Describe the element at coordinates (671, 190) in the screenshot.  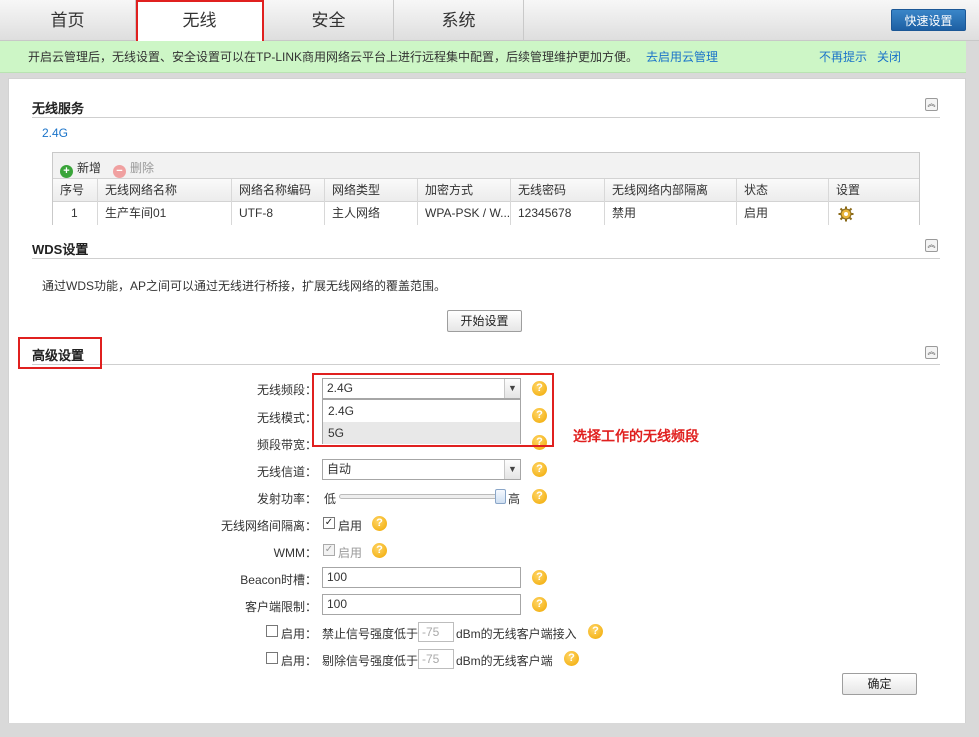
I see `column-header: 无线网络内部隔离` at that location.